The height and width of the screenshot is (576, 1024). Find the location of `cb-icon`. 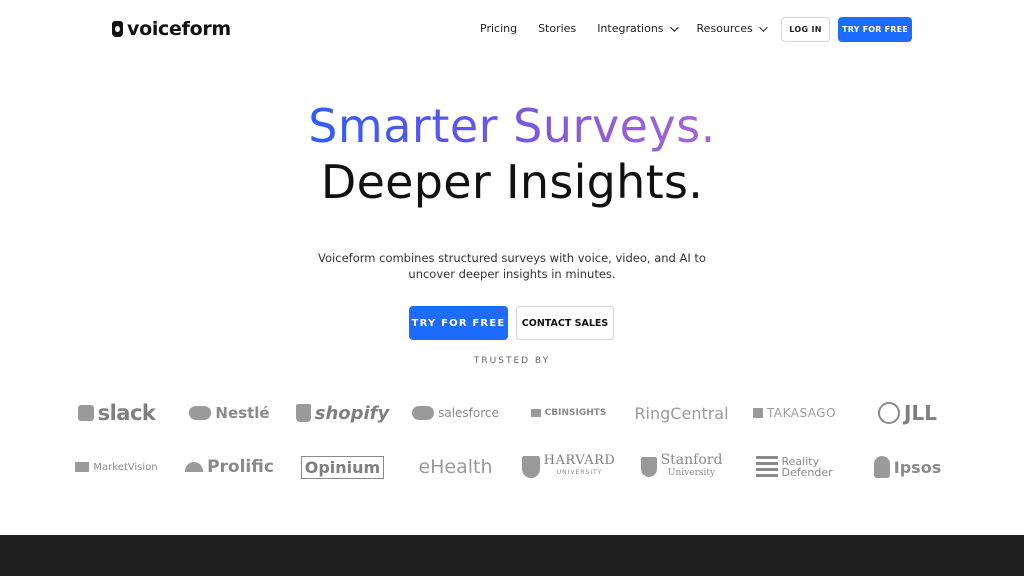

cb-icon is located at coordinates (535, 413).